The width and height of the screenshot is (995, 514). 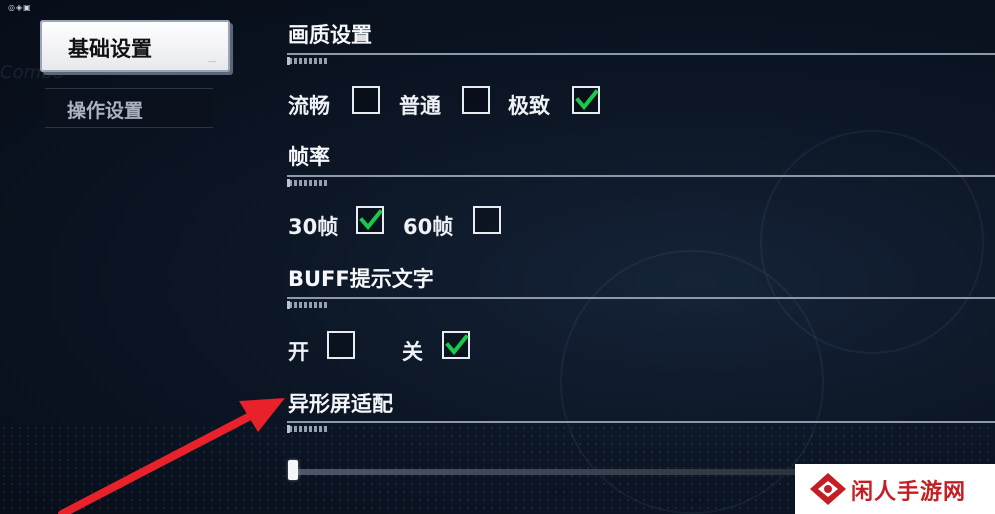 I want to click on diamond-logo-icon, so click(x=828, y=489).